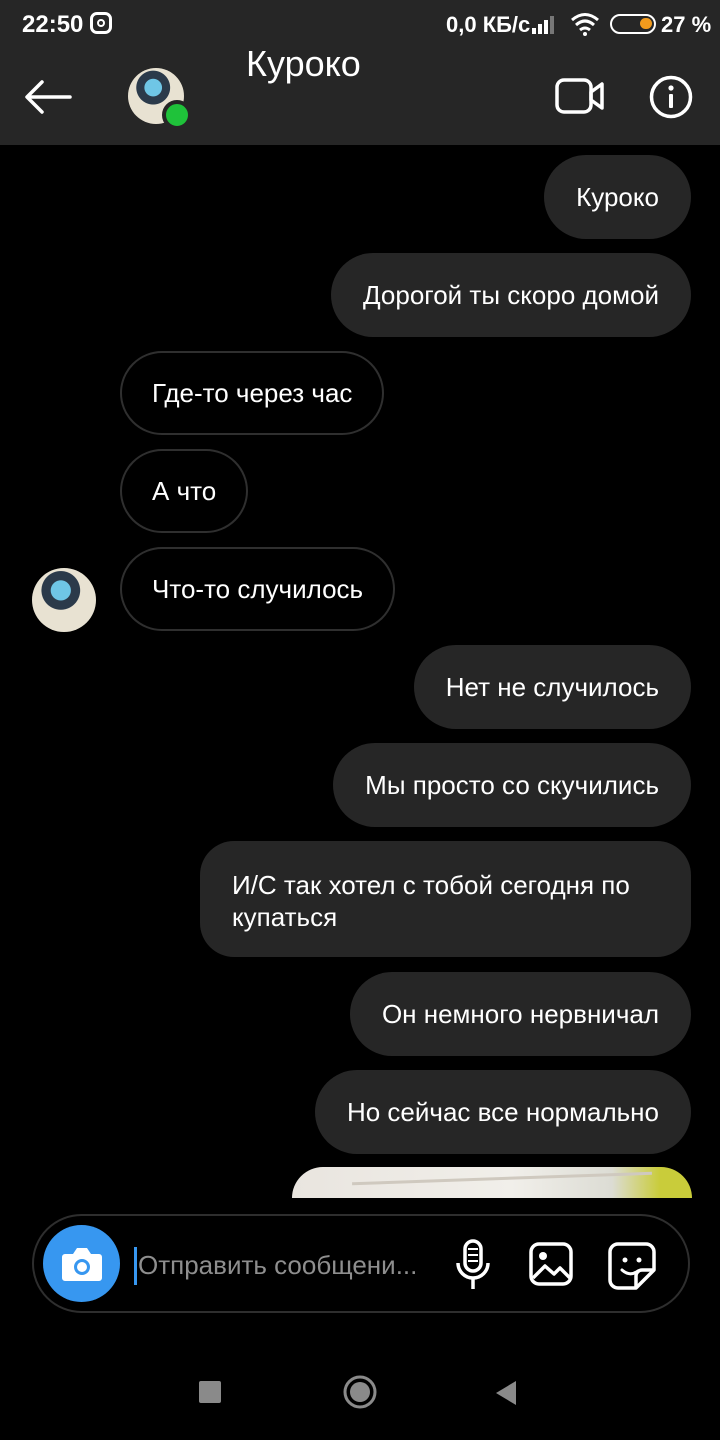 This screenshot has width=720, height=1440. Describe the element at coordinates (492, 1182) in the screenshot. I see `photo-message-preview` at that location.